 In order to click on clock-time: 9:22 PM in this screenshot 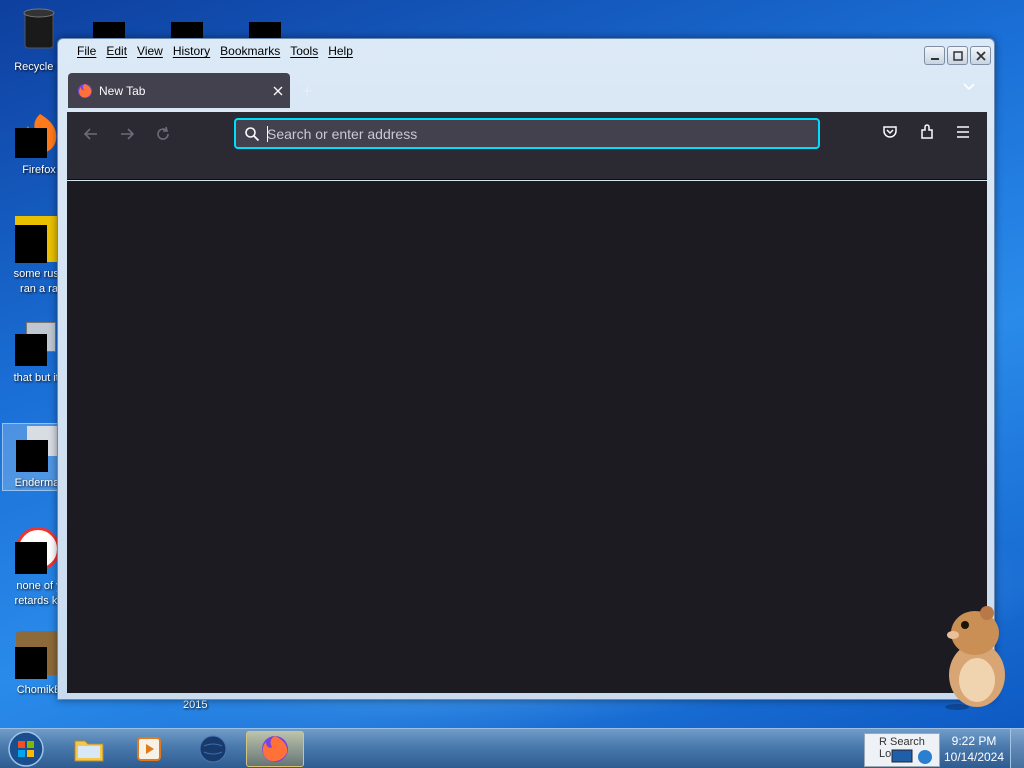, I will do `click(974, 741)`.